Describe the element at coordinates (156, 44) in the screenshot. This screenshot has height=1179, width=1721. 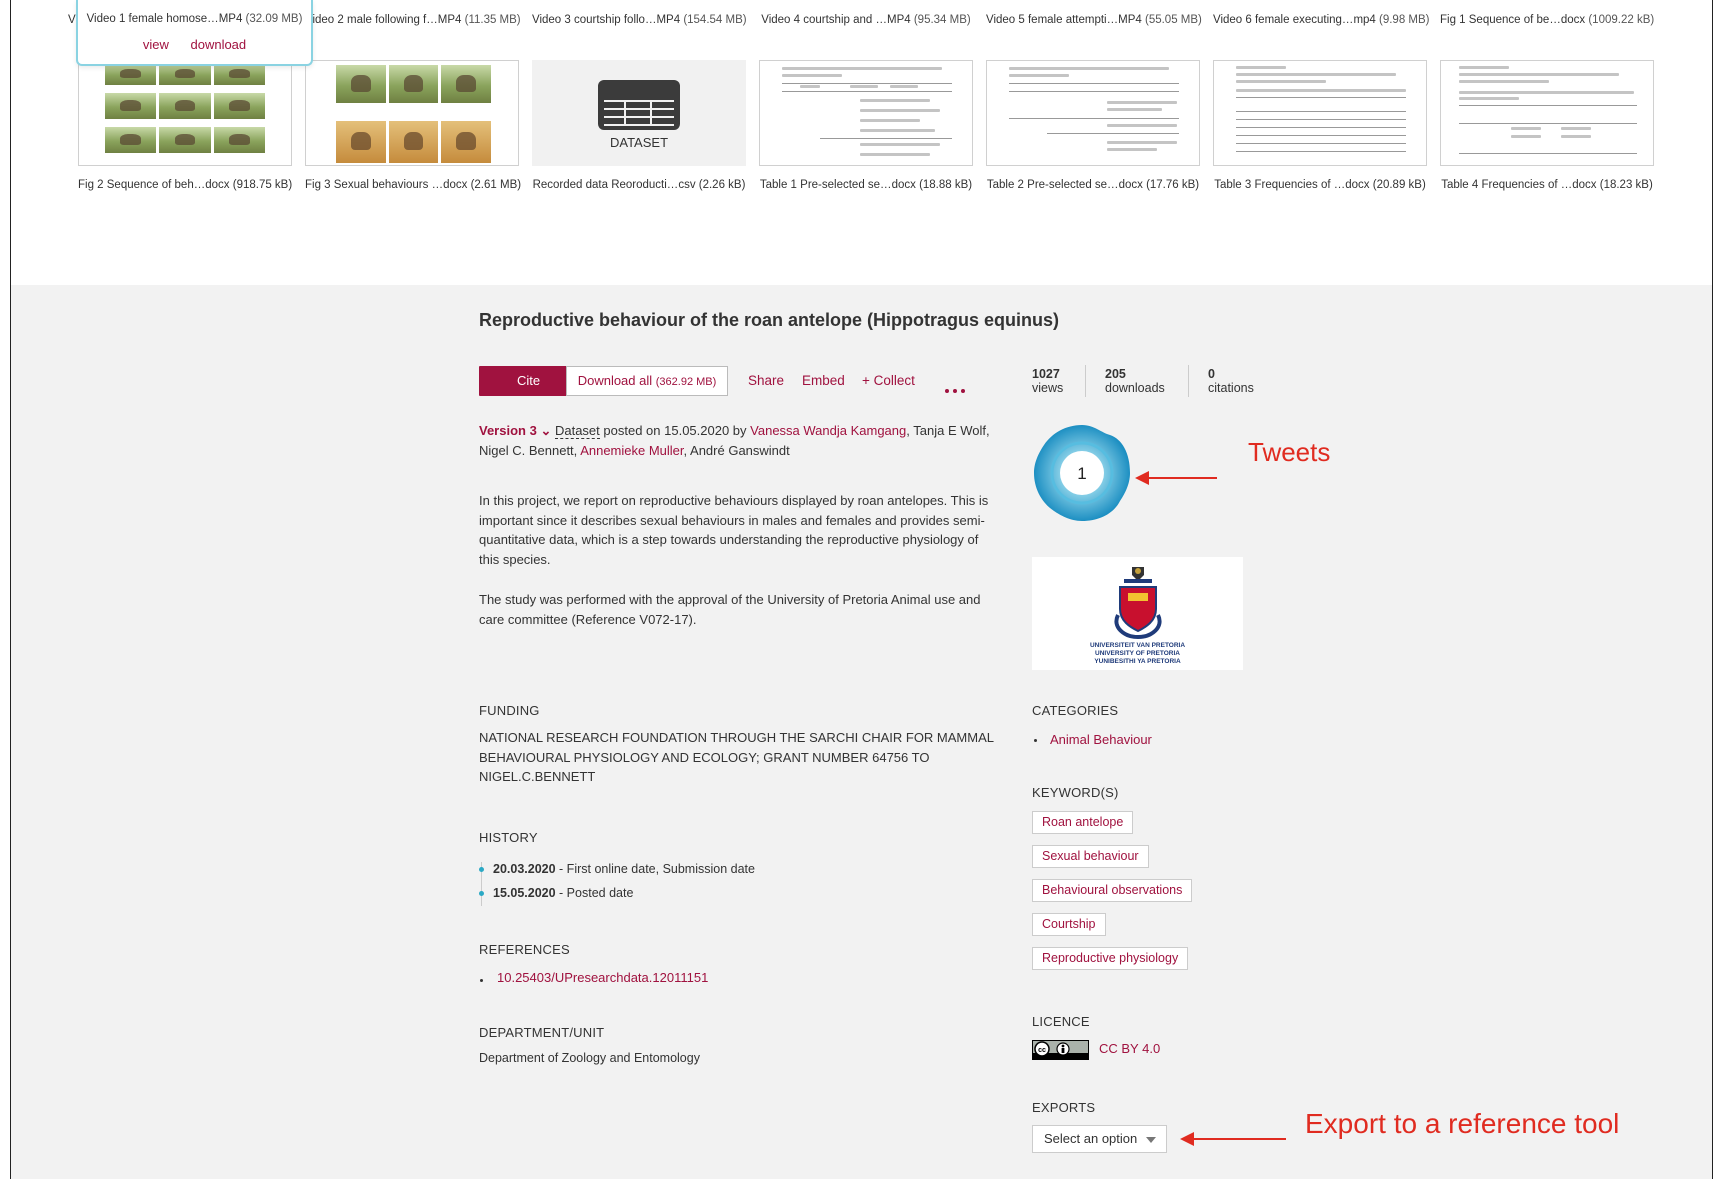
I see `view-link: view` at that location.